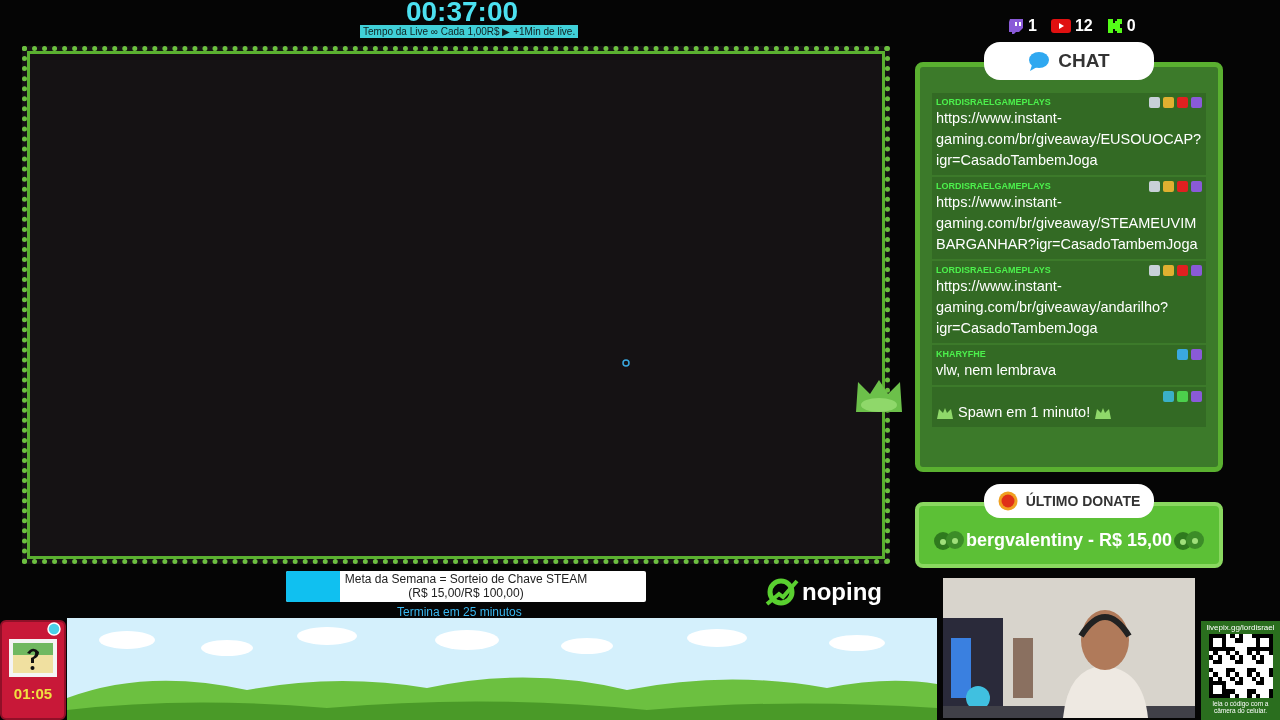 The height and width of the screenshot is (720, 1280). What do you see at coordinates (459, 612) in the screenshot?
I see `goal-deadline: Termina em 25 minutos` at bounding box center [459, 612].